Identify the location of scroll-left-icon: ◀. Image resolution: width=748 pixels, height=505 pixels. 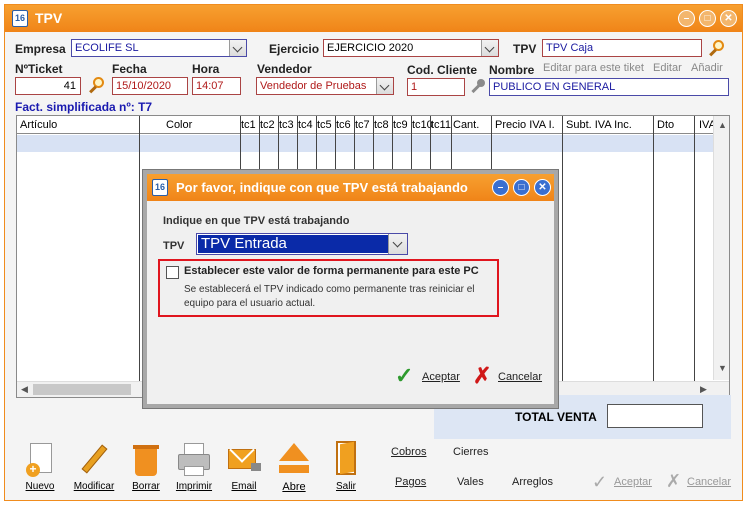
(24, 389).